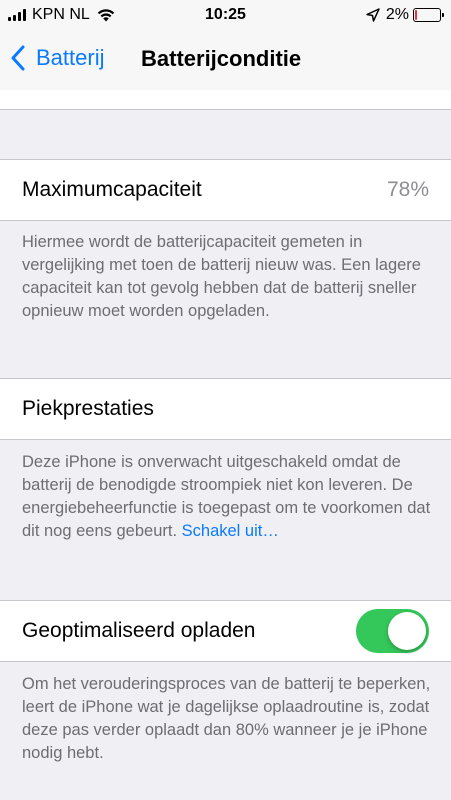 This screenshot has width=451, height=800. I want to click on optimized-charging-label: Geoptimaliseerd opladen, so click(139, 630).